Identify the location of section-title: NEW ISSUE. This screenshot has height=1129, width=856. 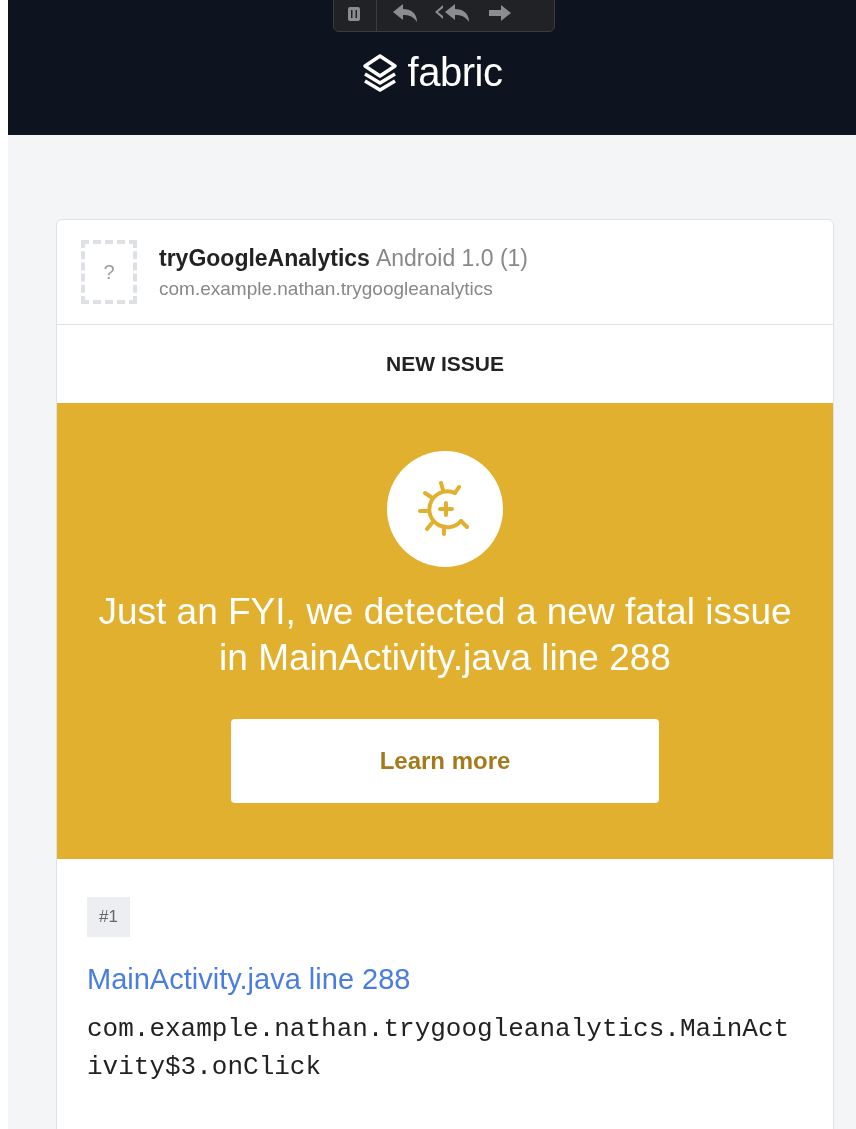
(445, 364).